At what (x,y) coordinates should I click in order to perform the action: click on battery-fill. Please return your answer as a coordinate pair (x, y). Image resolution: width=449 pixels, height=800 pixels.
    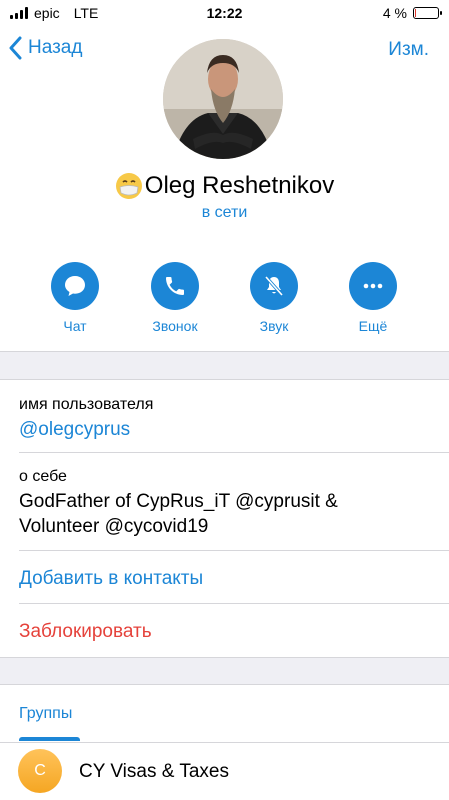
    Looking at the image, I should click on (415, 13).